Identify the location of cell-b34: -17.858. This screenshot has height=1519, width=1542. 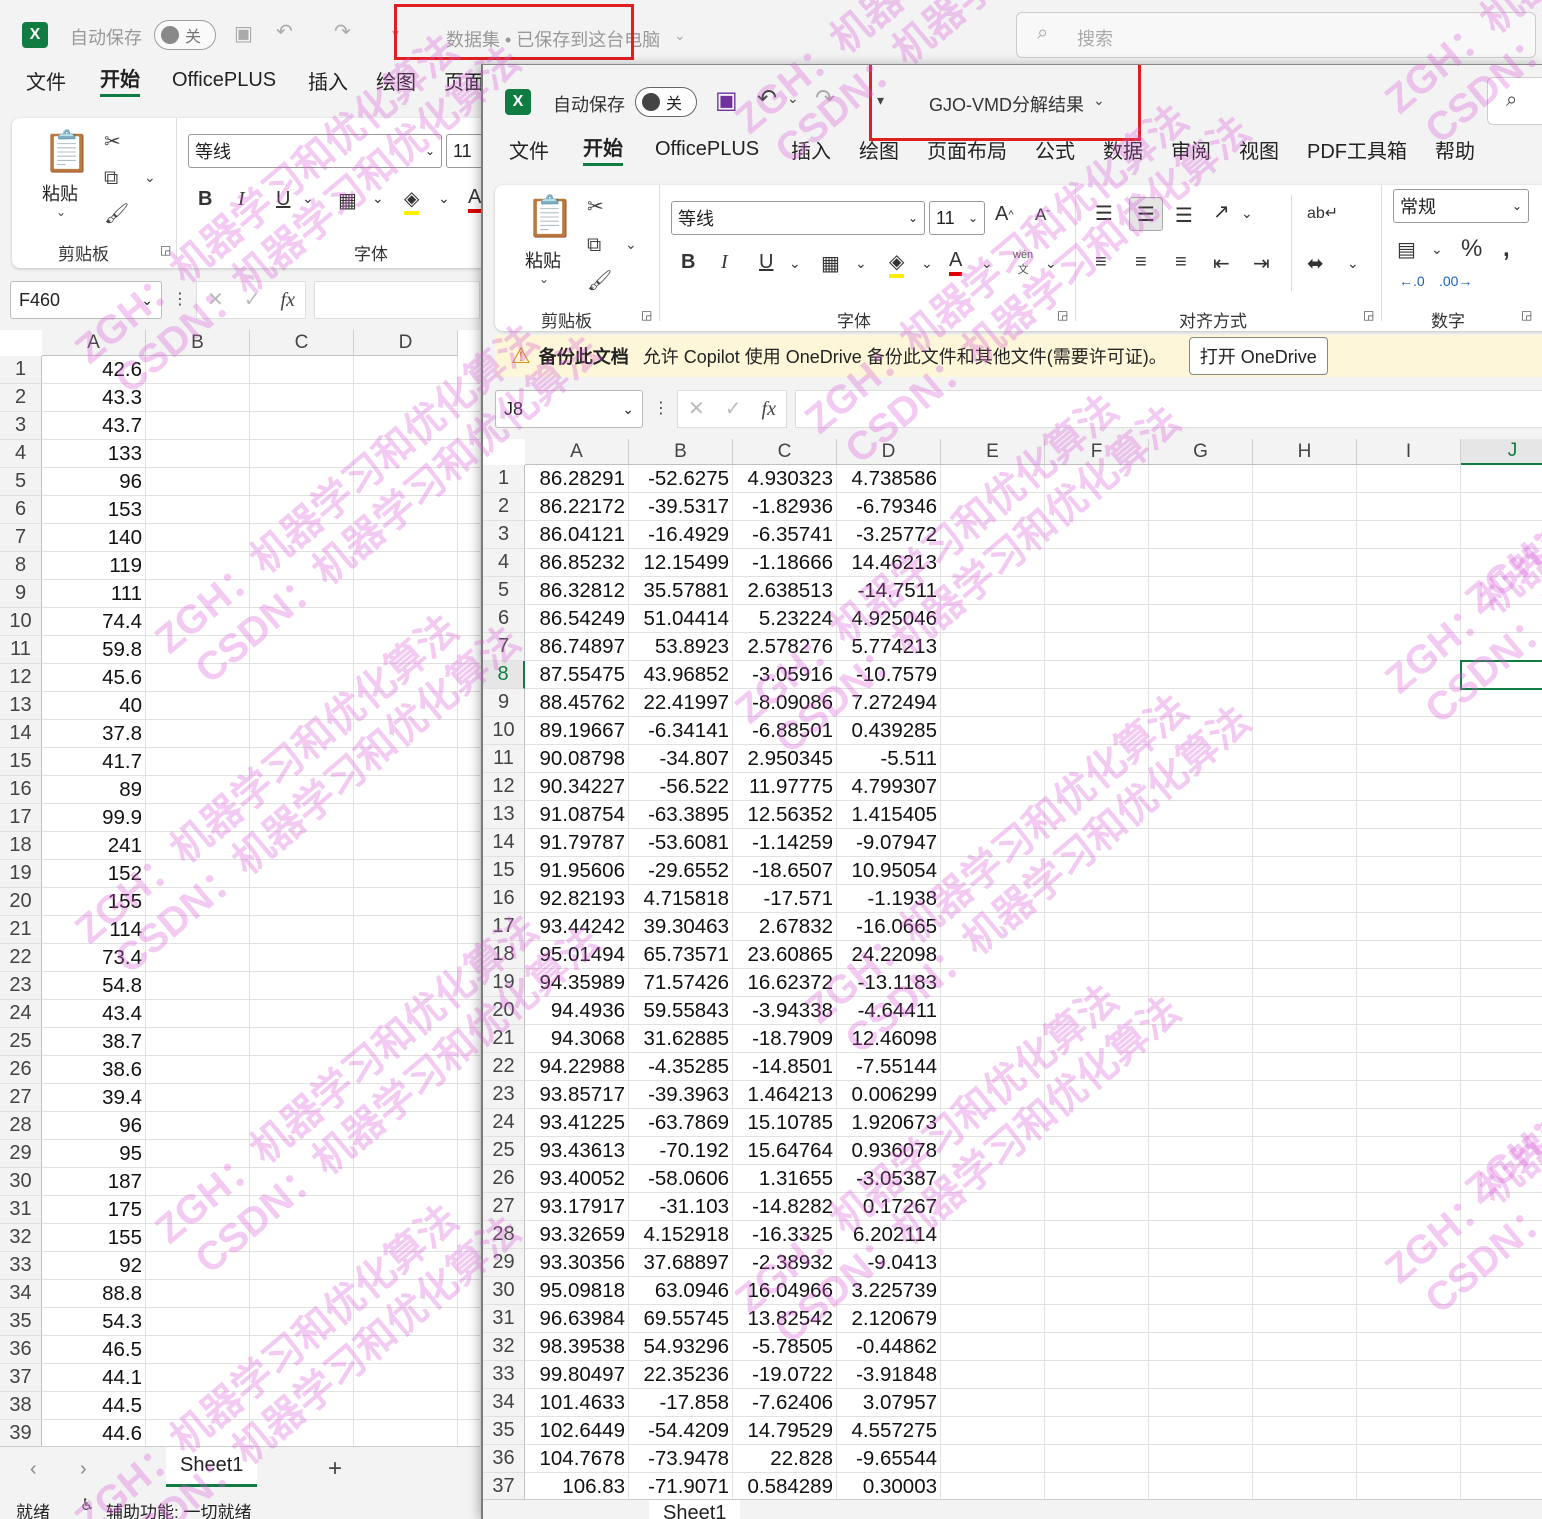
(681, 1403).